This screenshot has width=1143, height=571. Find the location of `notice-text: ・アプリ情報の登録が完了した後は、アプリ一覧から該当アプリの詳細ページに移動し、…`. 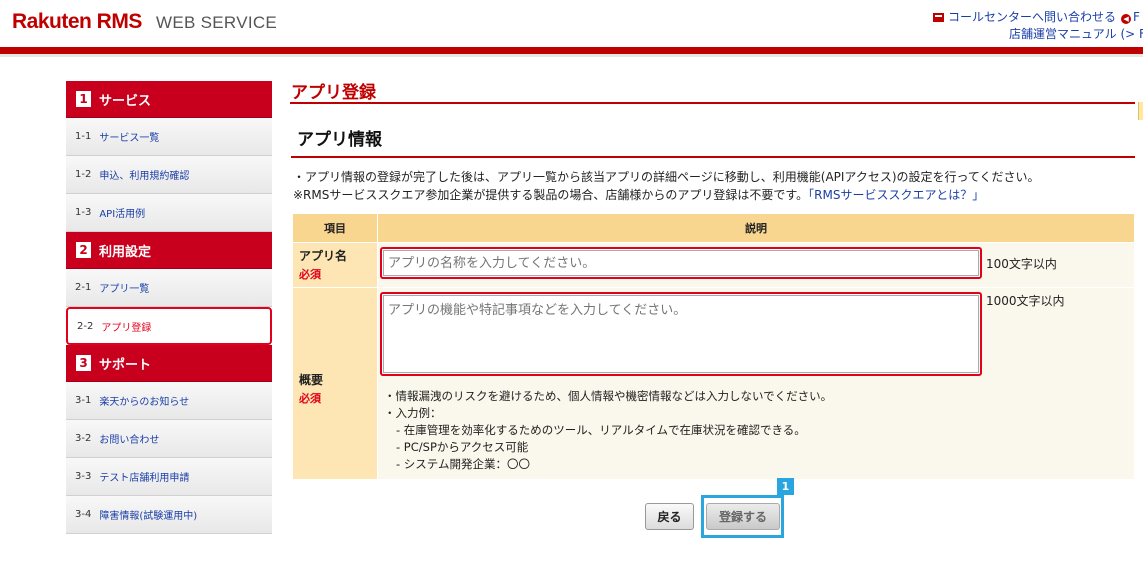

notice-text: ・アプリ情報の登録が完了した後は、アプリ一覧から該当アプリの詳細ページに移動し、… is located at coordinates (666, 177).